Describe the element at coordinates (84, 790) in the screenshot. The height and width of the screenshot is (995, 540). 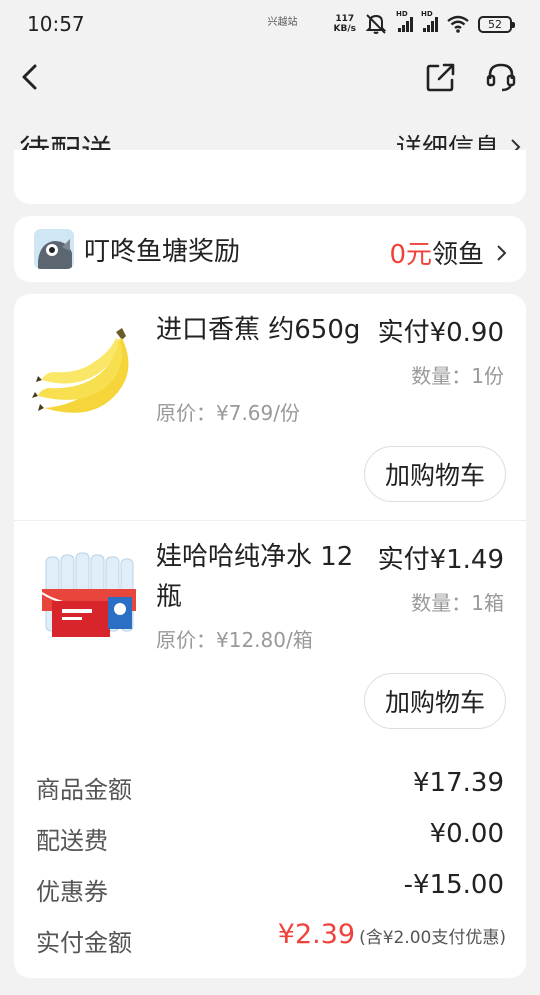
I see `goods-amount-label: 商品金额` at that location.